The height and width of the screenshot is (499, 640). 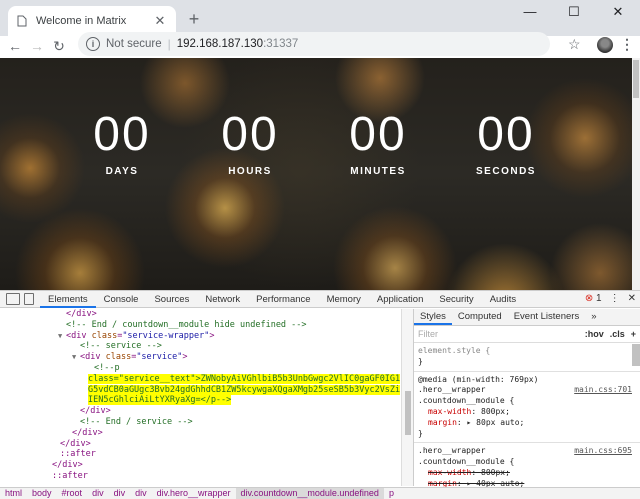 What do you see at coordinates (378, 171) in the screenshot?
I see `countdown-label: MINUTES` at bounding box center [378, 171].